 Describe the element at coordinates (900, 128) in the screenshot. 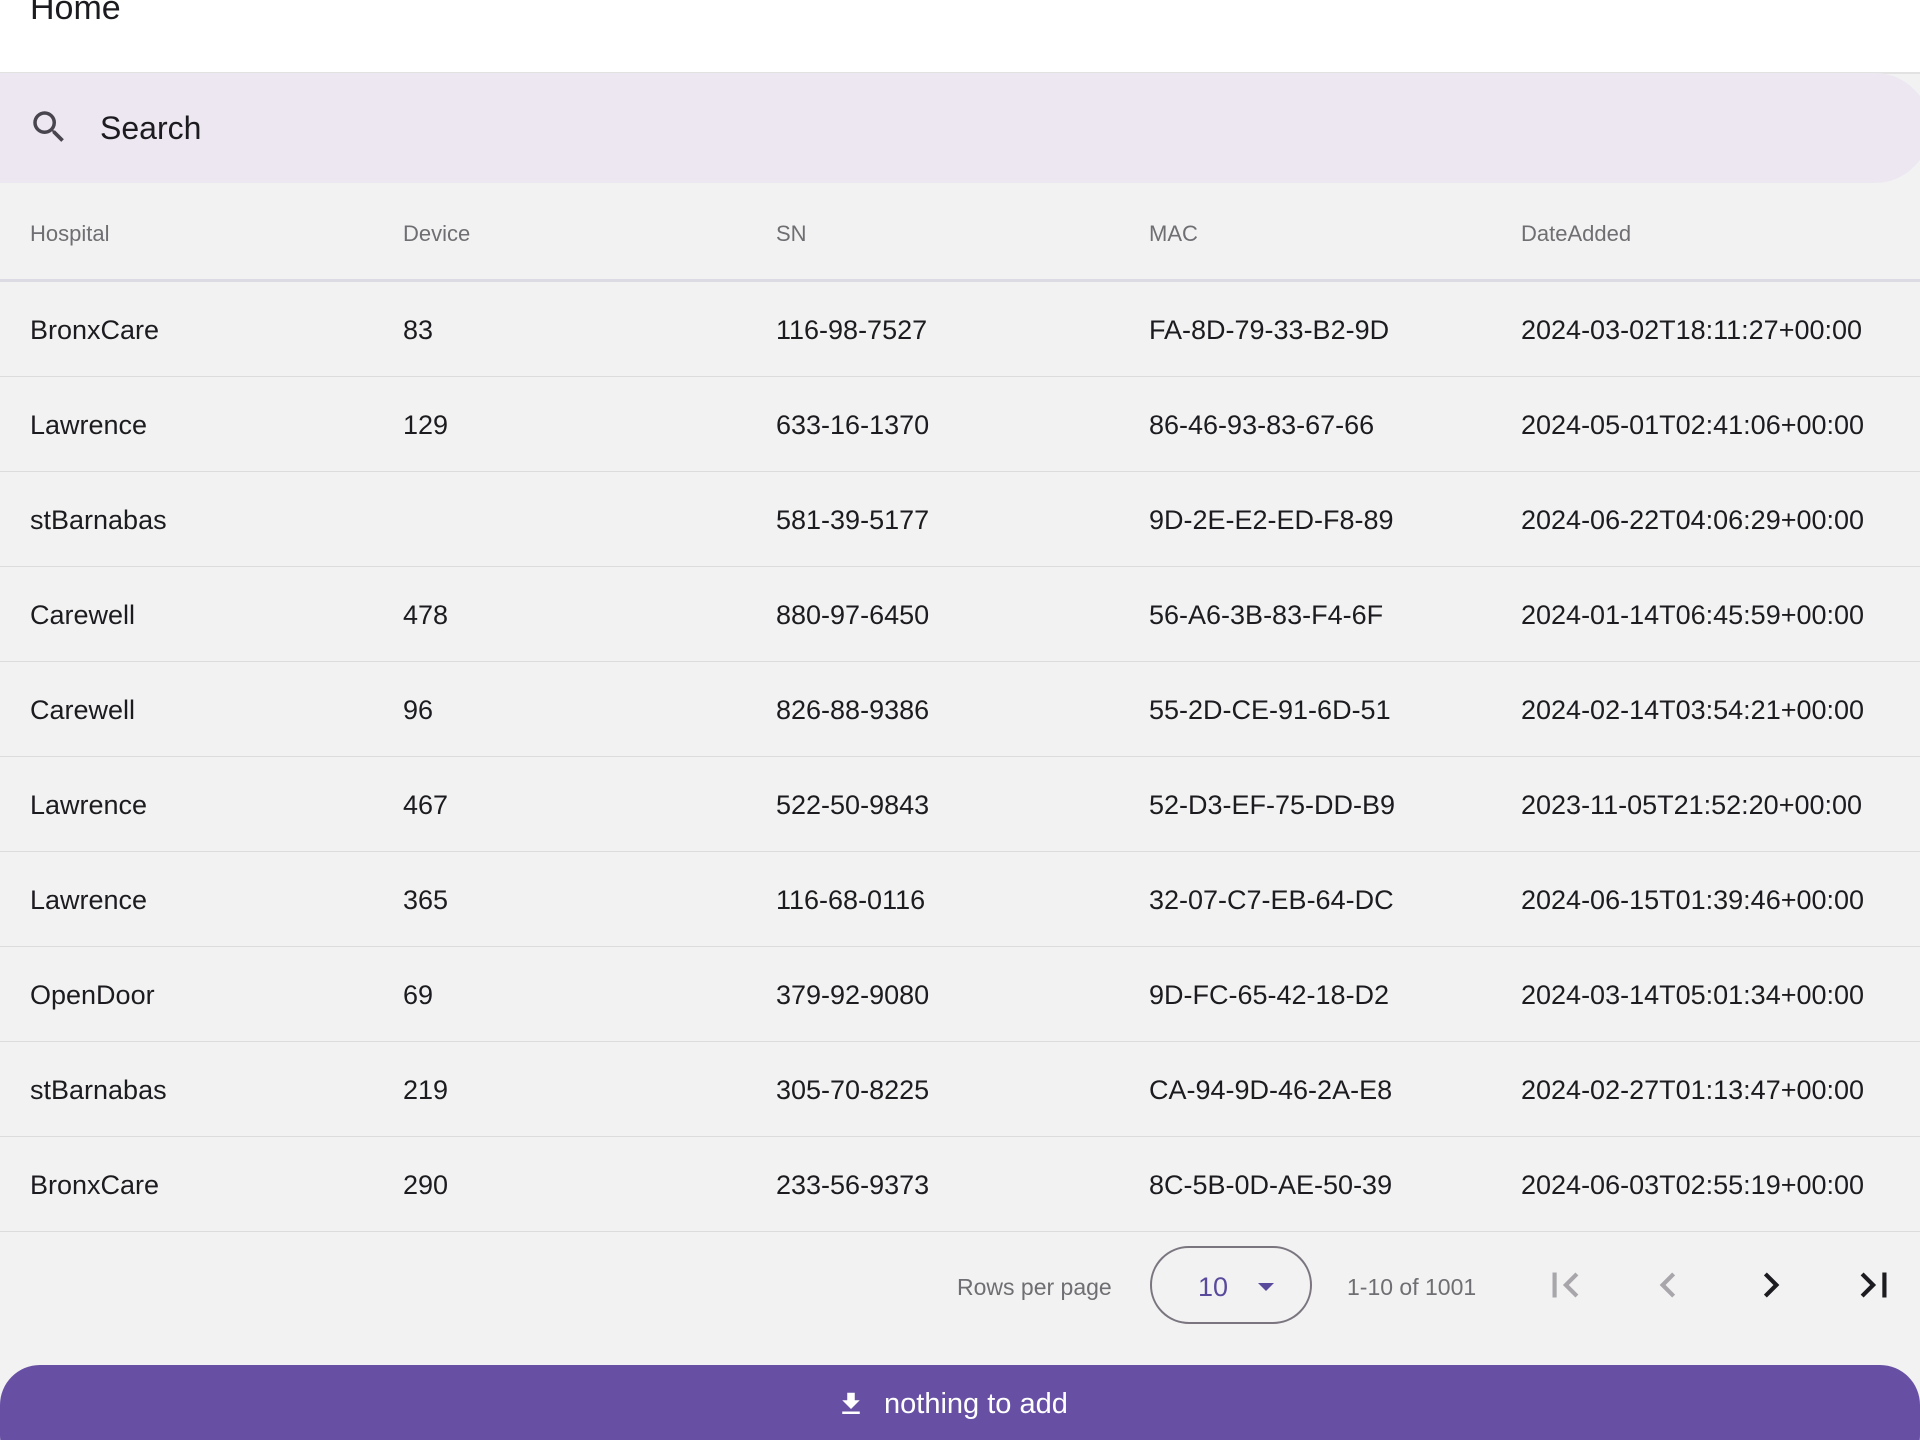

I see `search-input` at that location.